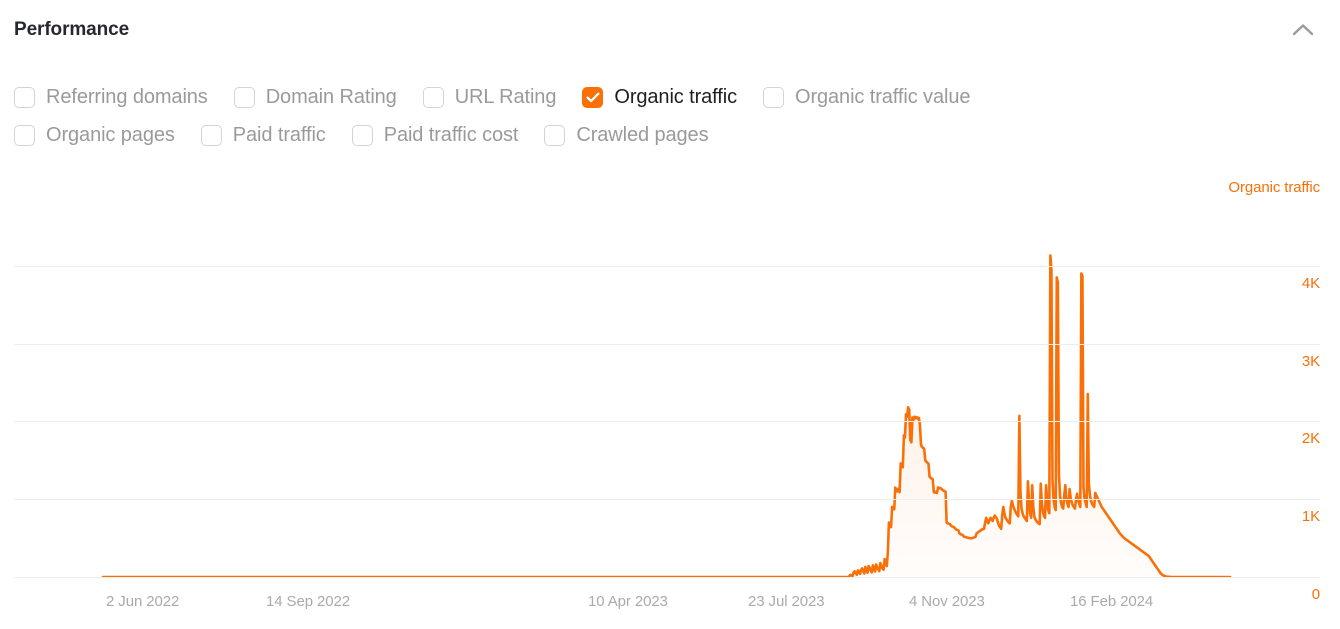 This screenshot has height=629, width=1340. I want to click on x-axis-tick: 16 Feb 2024, so click(1112, 601).